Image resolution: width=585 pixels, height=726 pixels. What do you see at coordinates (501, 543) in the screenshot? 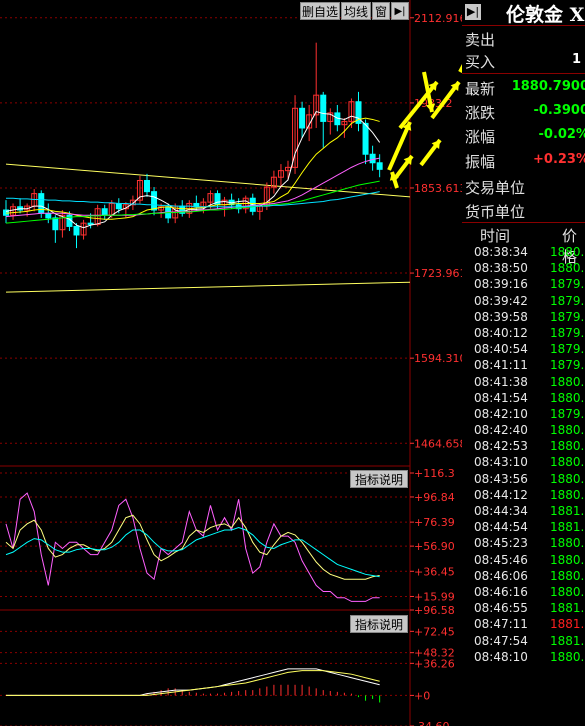
I see `tick-time: 08:45:23` at bounding box center [501, 543].